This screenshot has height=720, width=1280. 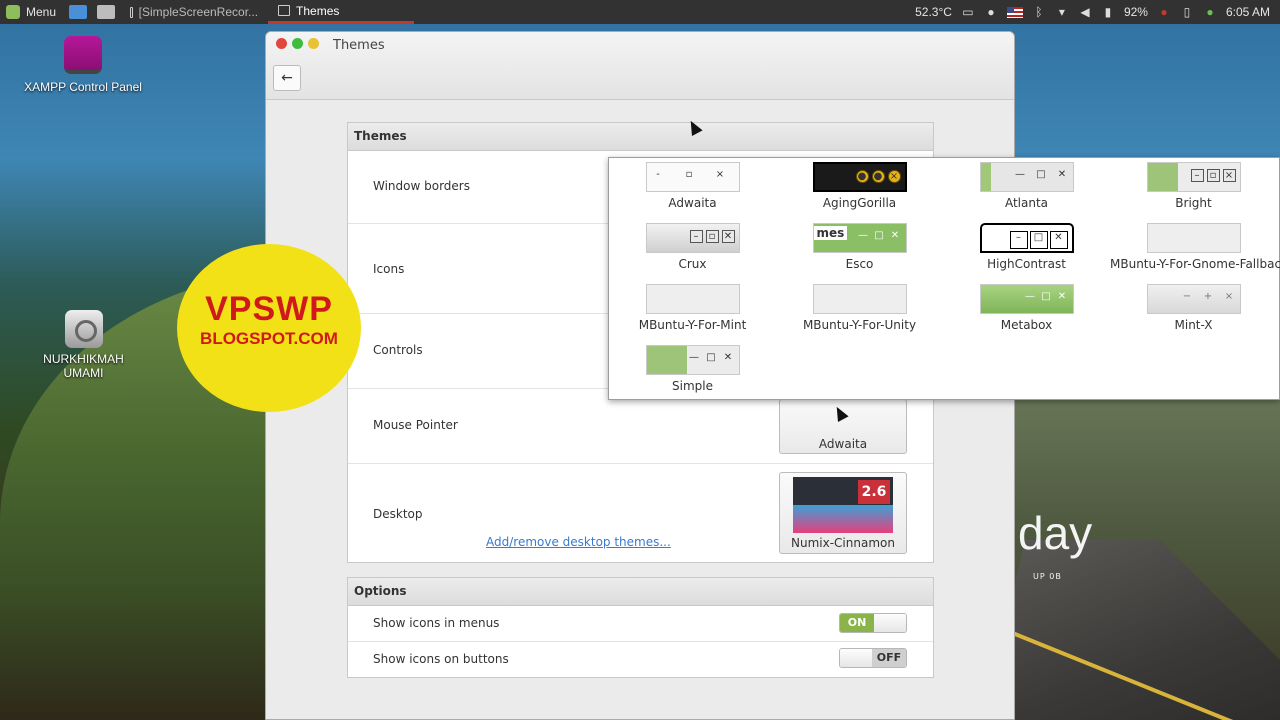 What do you see at coordinates (640, 660) in the screenshot?
I see `row-show-icons-on-buttons: Show icons on buttons OFF` at bounding box center [640, 660].